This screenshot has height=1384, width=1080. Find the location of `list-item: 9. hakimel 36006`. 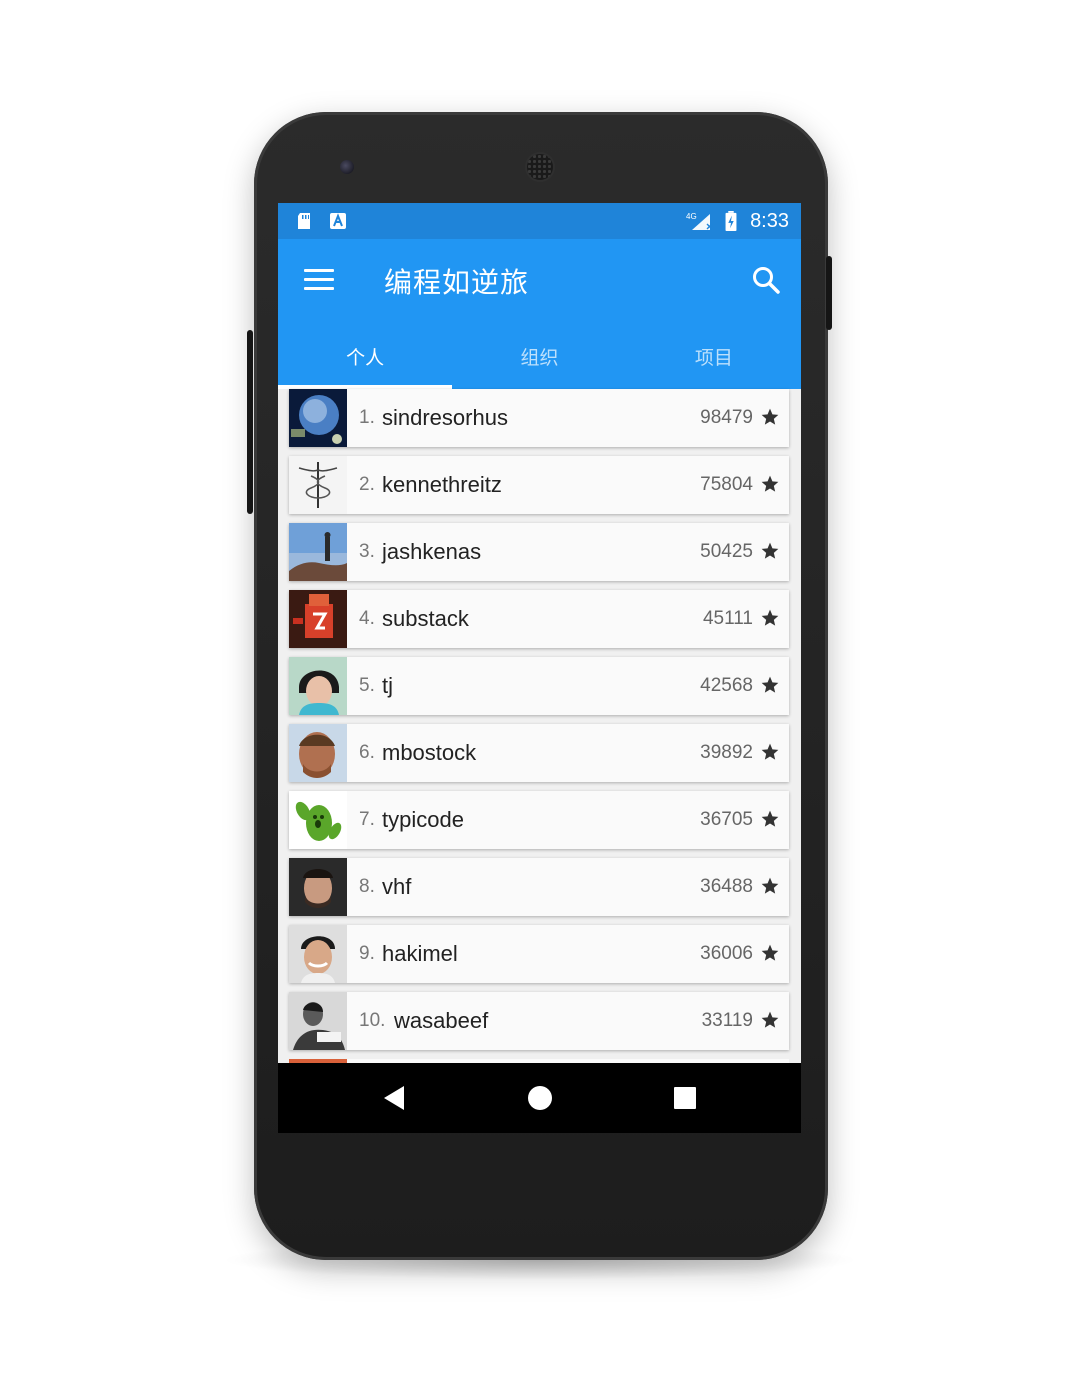

list-item: 9. hakimel 36006 is located at coordinates (539, 954).